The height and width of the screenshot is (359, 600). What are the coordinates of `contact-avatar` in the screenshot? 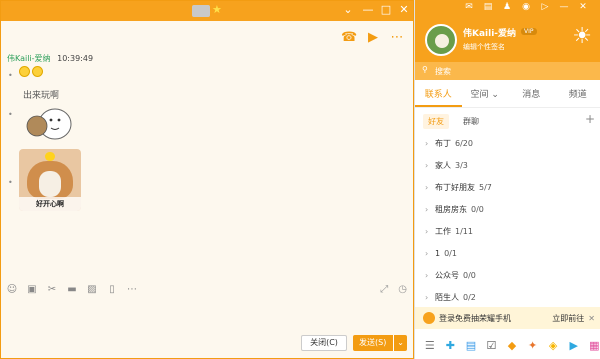 It's located at (201, 11).